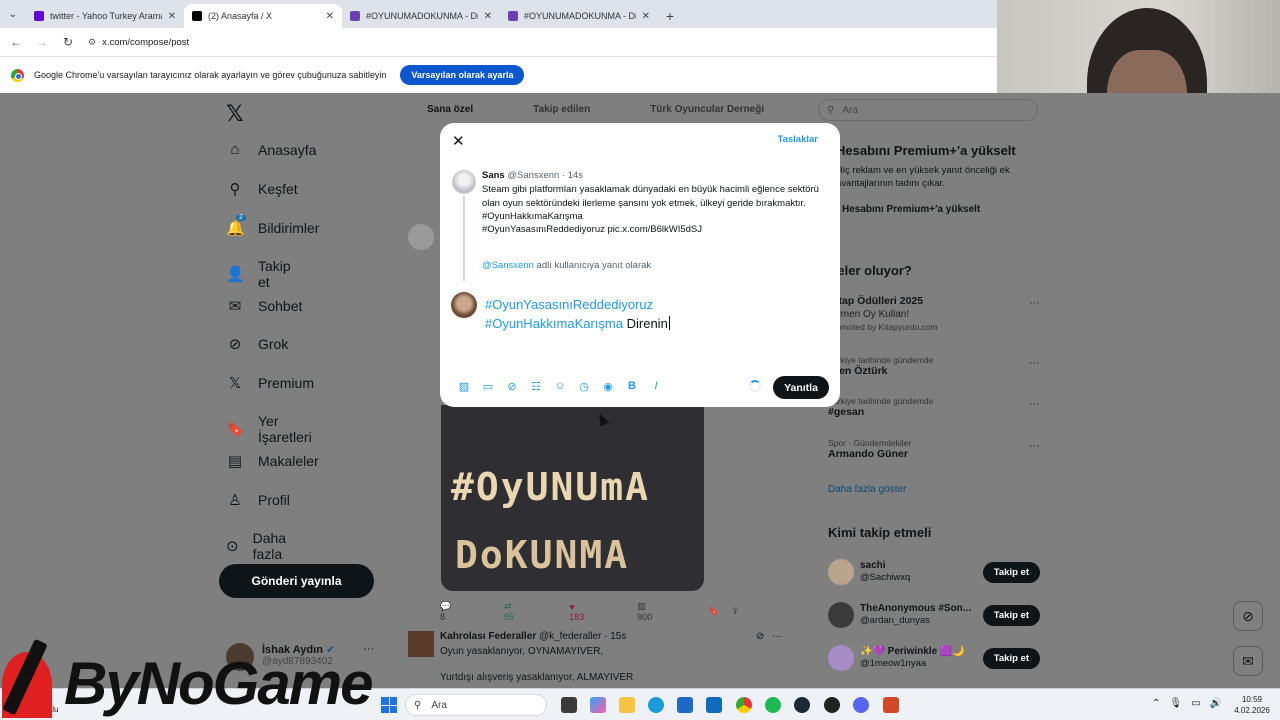 Image resolution: width=1280 pixels, height=720 pixels. What do you see at coordinates (572, 175) in the screenshot?
I see `original-time: · 14s` at bounding box center [572, 175].